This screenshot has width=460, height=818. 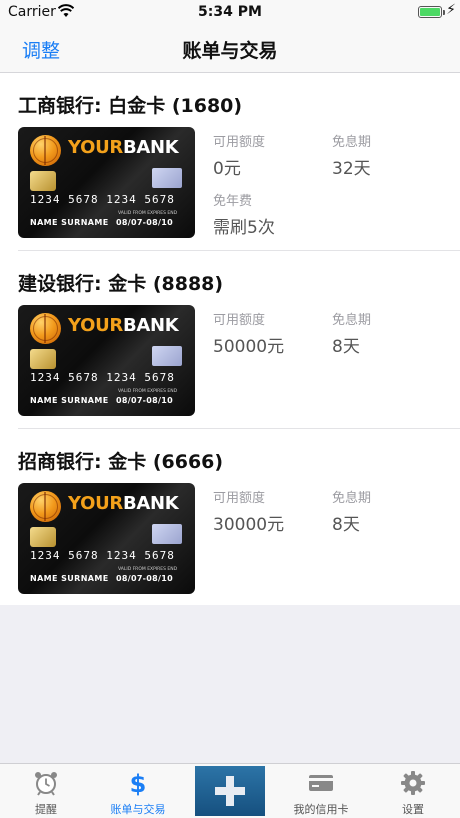 What do you see at coordinates (321, 809) in the screenshot?
I see `tab-label: 我的信用卡` at bounding box center [321, 809].